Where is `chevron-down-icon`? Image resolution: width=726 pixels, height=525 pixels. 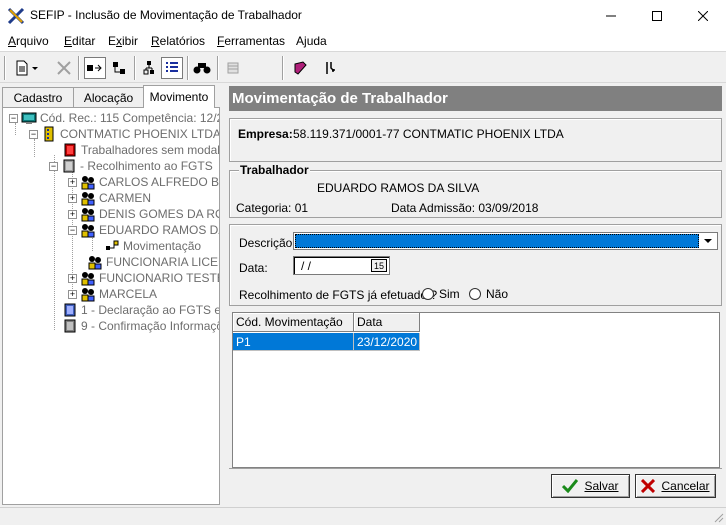 chevron-down-icon is located at coordinates (708, 240).